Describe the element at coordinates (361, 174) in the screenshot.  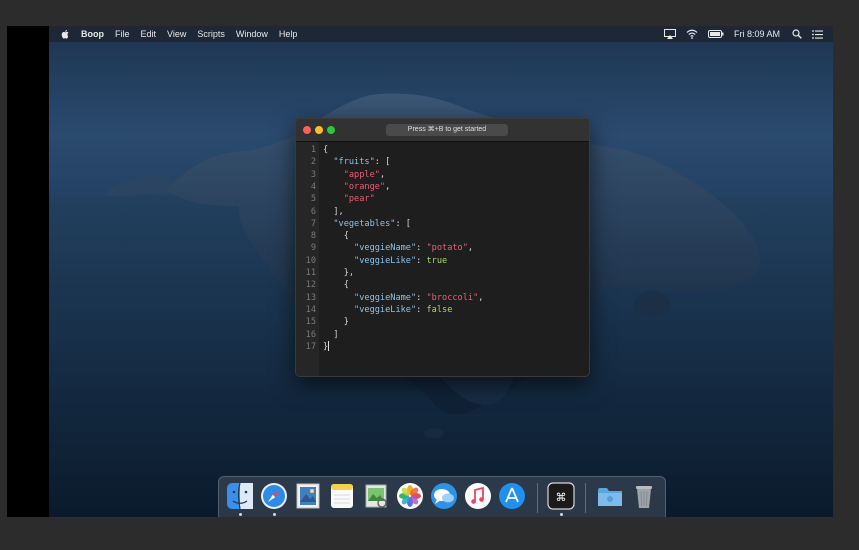
I see `code-token: "apple"` at that location.